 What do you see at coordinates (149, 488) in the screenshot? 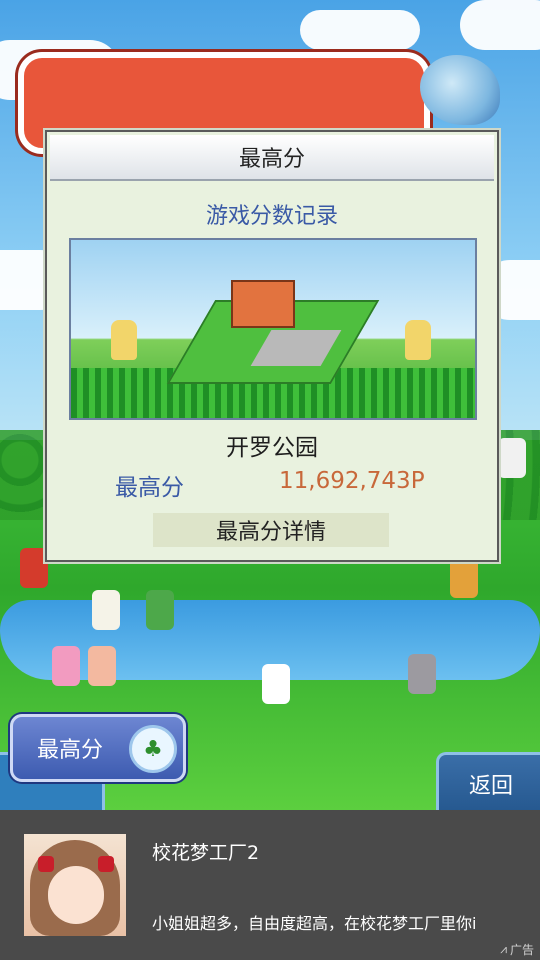
I see `score-label: 最高分` at bounding box center [149, 488].